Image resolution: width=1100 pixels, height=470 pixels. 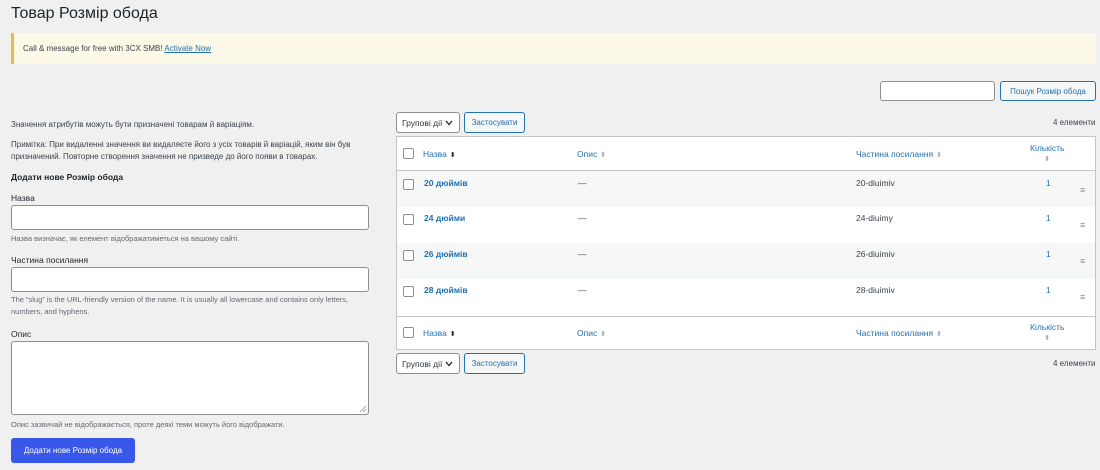 I want to click on select-all-checkbox, so click(x=408, y=153).